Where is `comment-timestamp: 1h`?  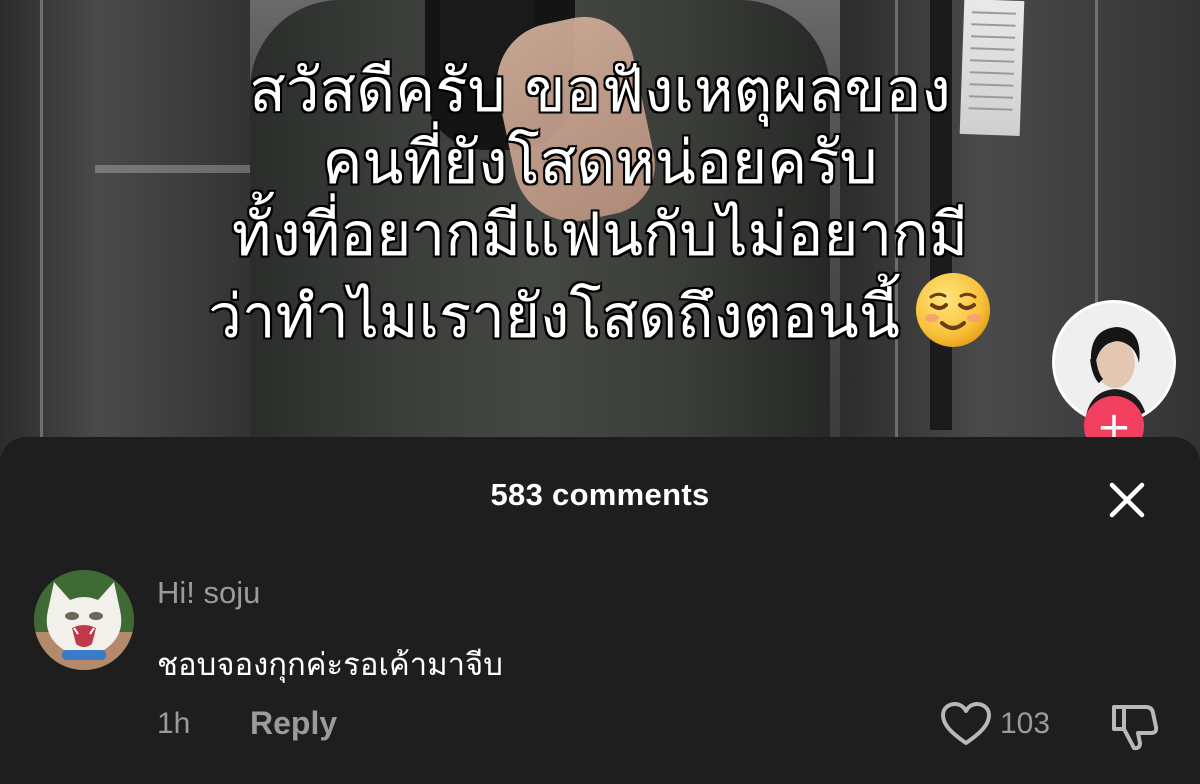
comment-timestamp: 1h is located at coordinates (174, 723).